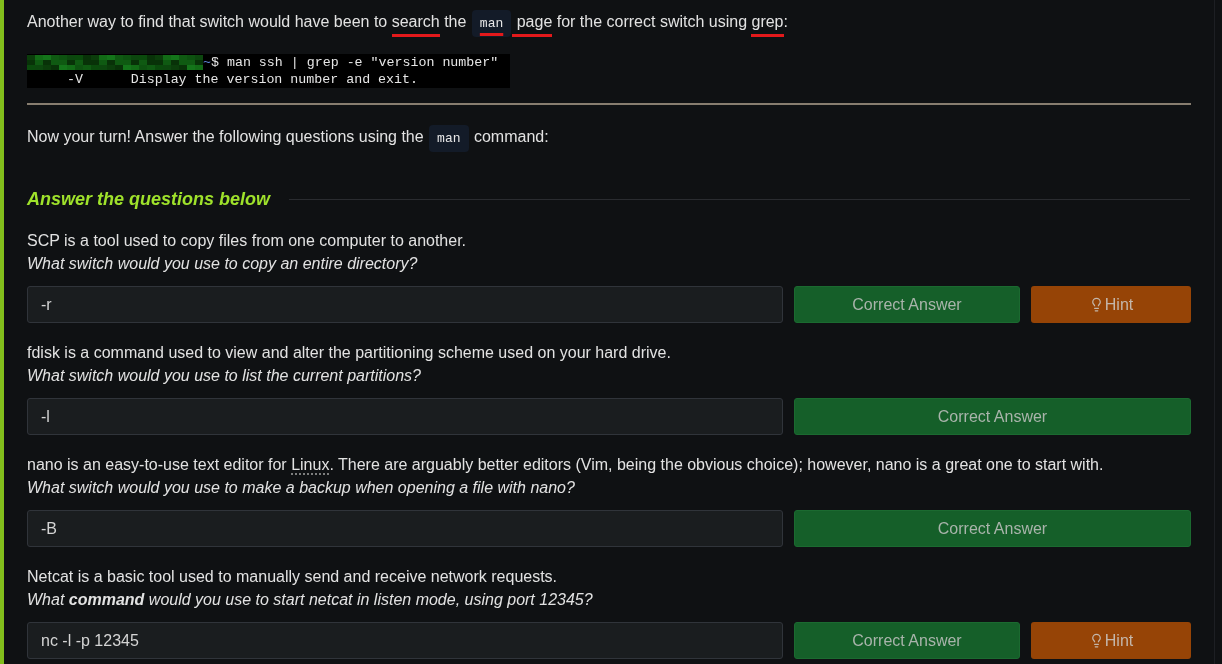 This screenshot has height=664, width=1222. Describe the element at coordinates (351, 62) in the screenshot. I see `terminal-command: ~$ man ssh | grep -e "version number"` at that location.